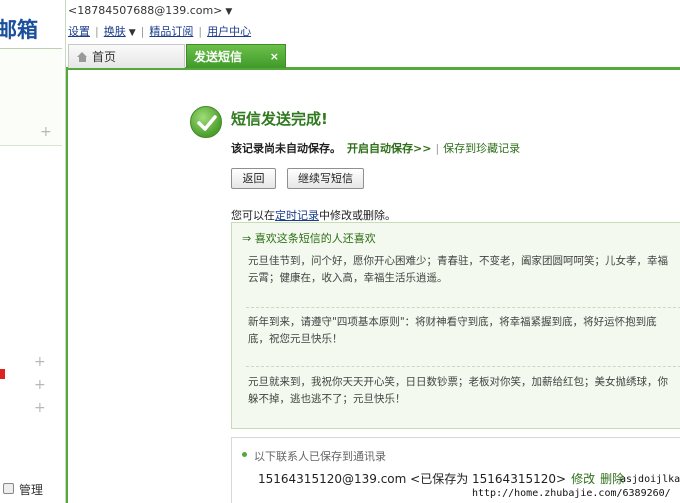 This screenshot has width=680, height=503. I want to click on account-email: <18784507688@139.com> ▼, so click(150, 10).